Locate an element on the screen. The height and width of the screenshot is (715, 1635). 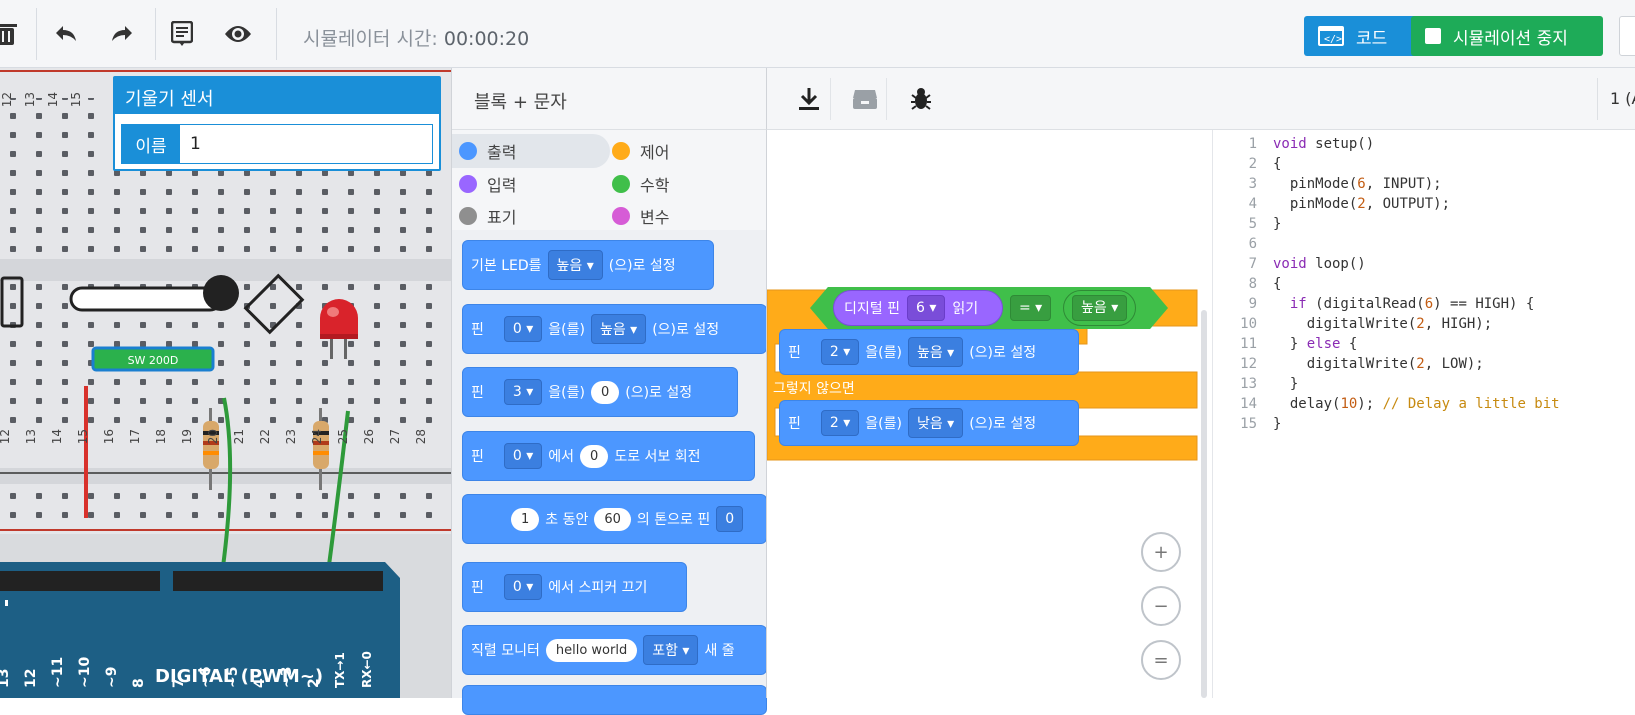
block-speaker-off: 핀 0 ▾ 에서 스피커 끄기 is located at coordinates (574, 587).